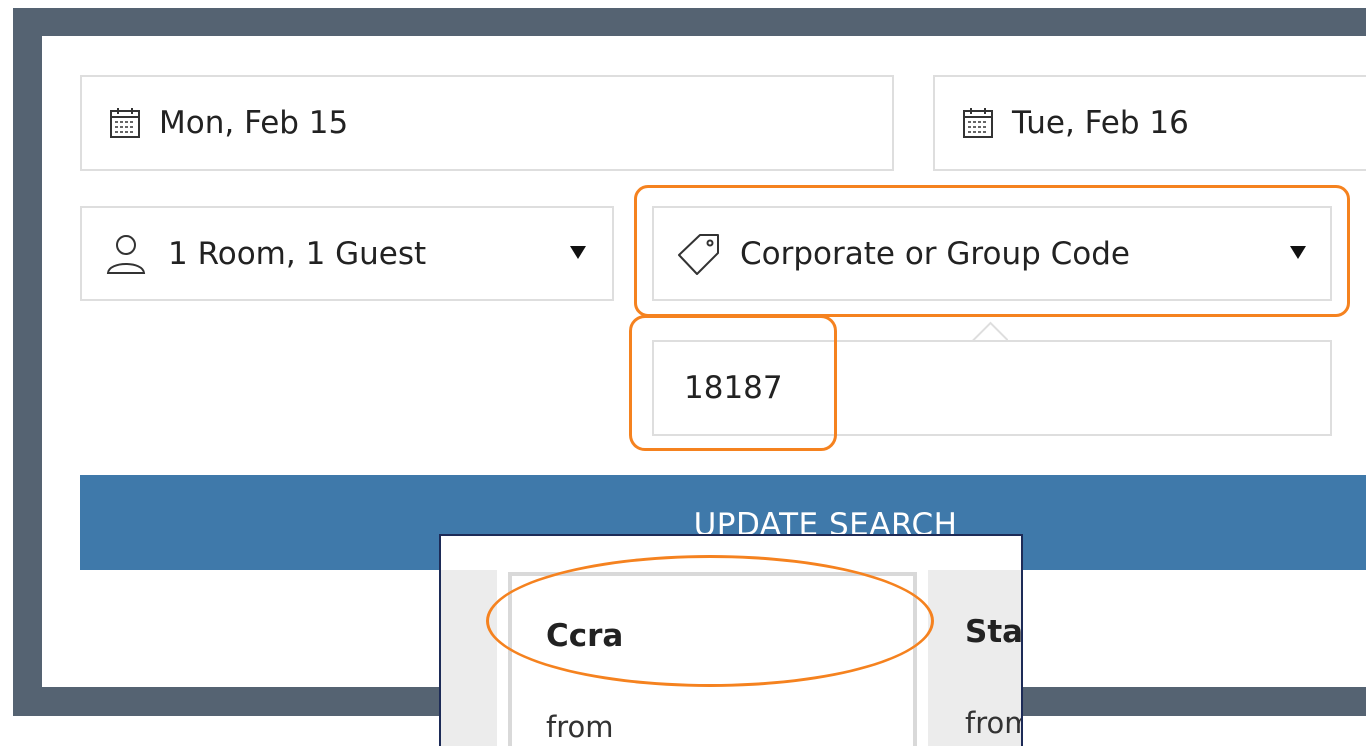  I want to click on rooms-guests-dropdown: 1 Room, 1 Guest, so click(347, 253).